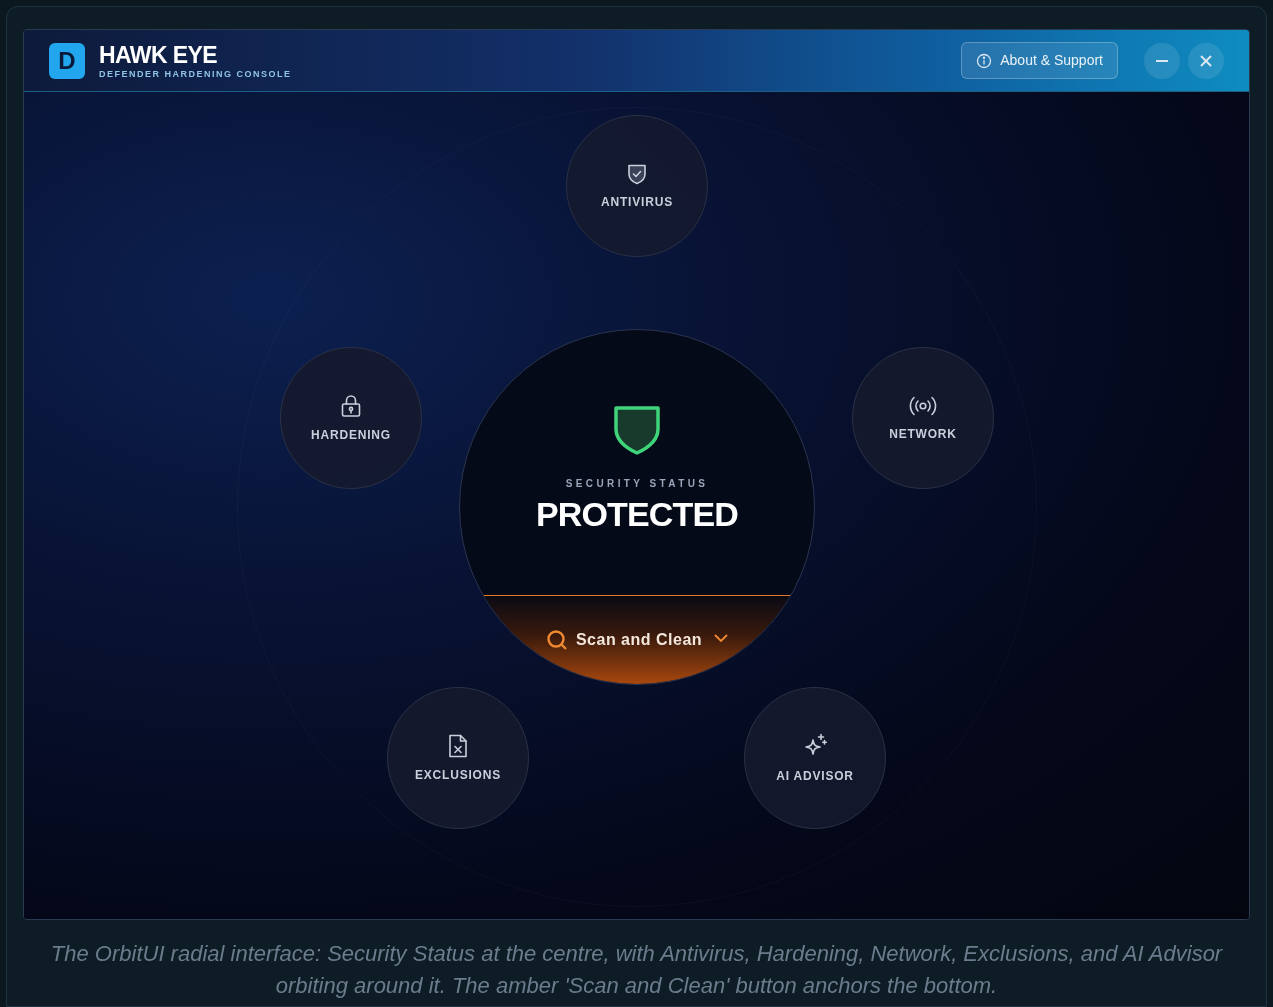 This screenshot has width=1273, height=1007. I want to click on status-label: SECURITY STATUS, so click(637, 484).